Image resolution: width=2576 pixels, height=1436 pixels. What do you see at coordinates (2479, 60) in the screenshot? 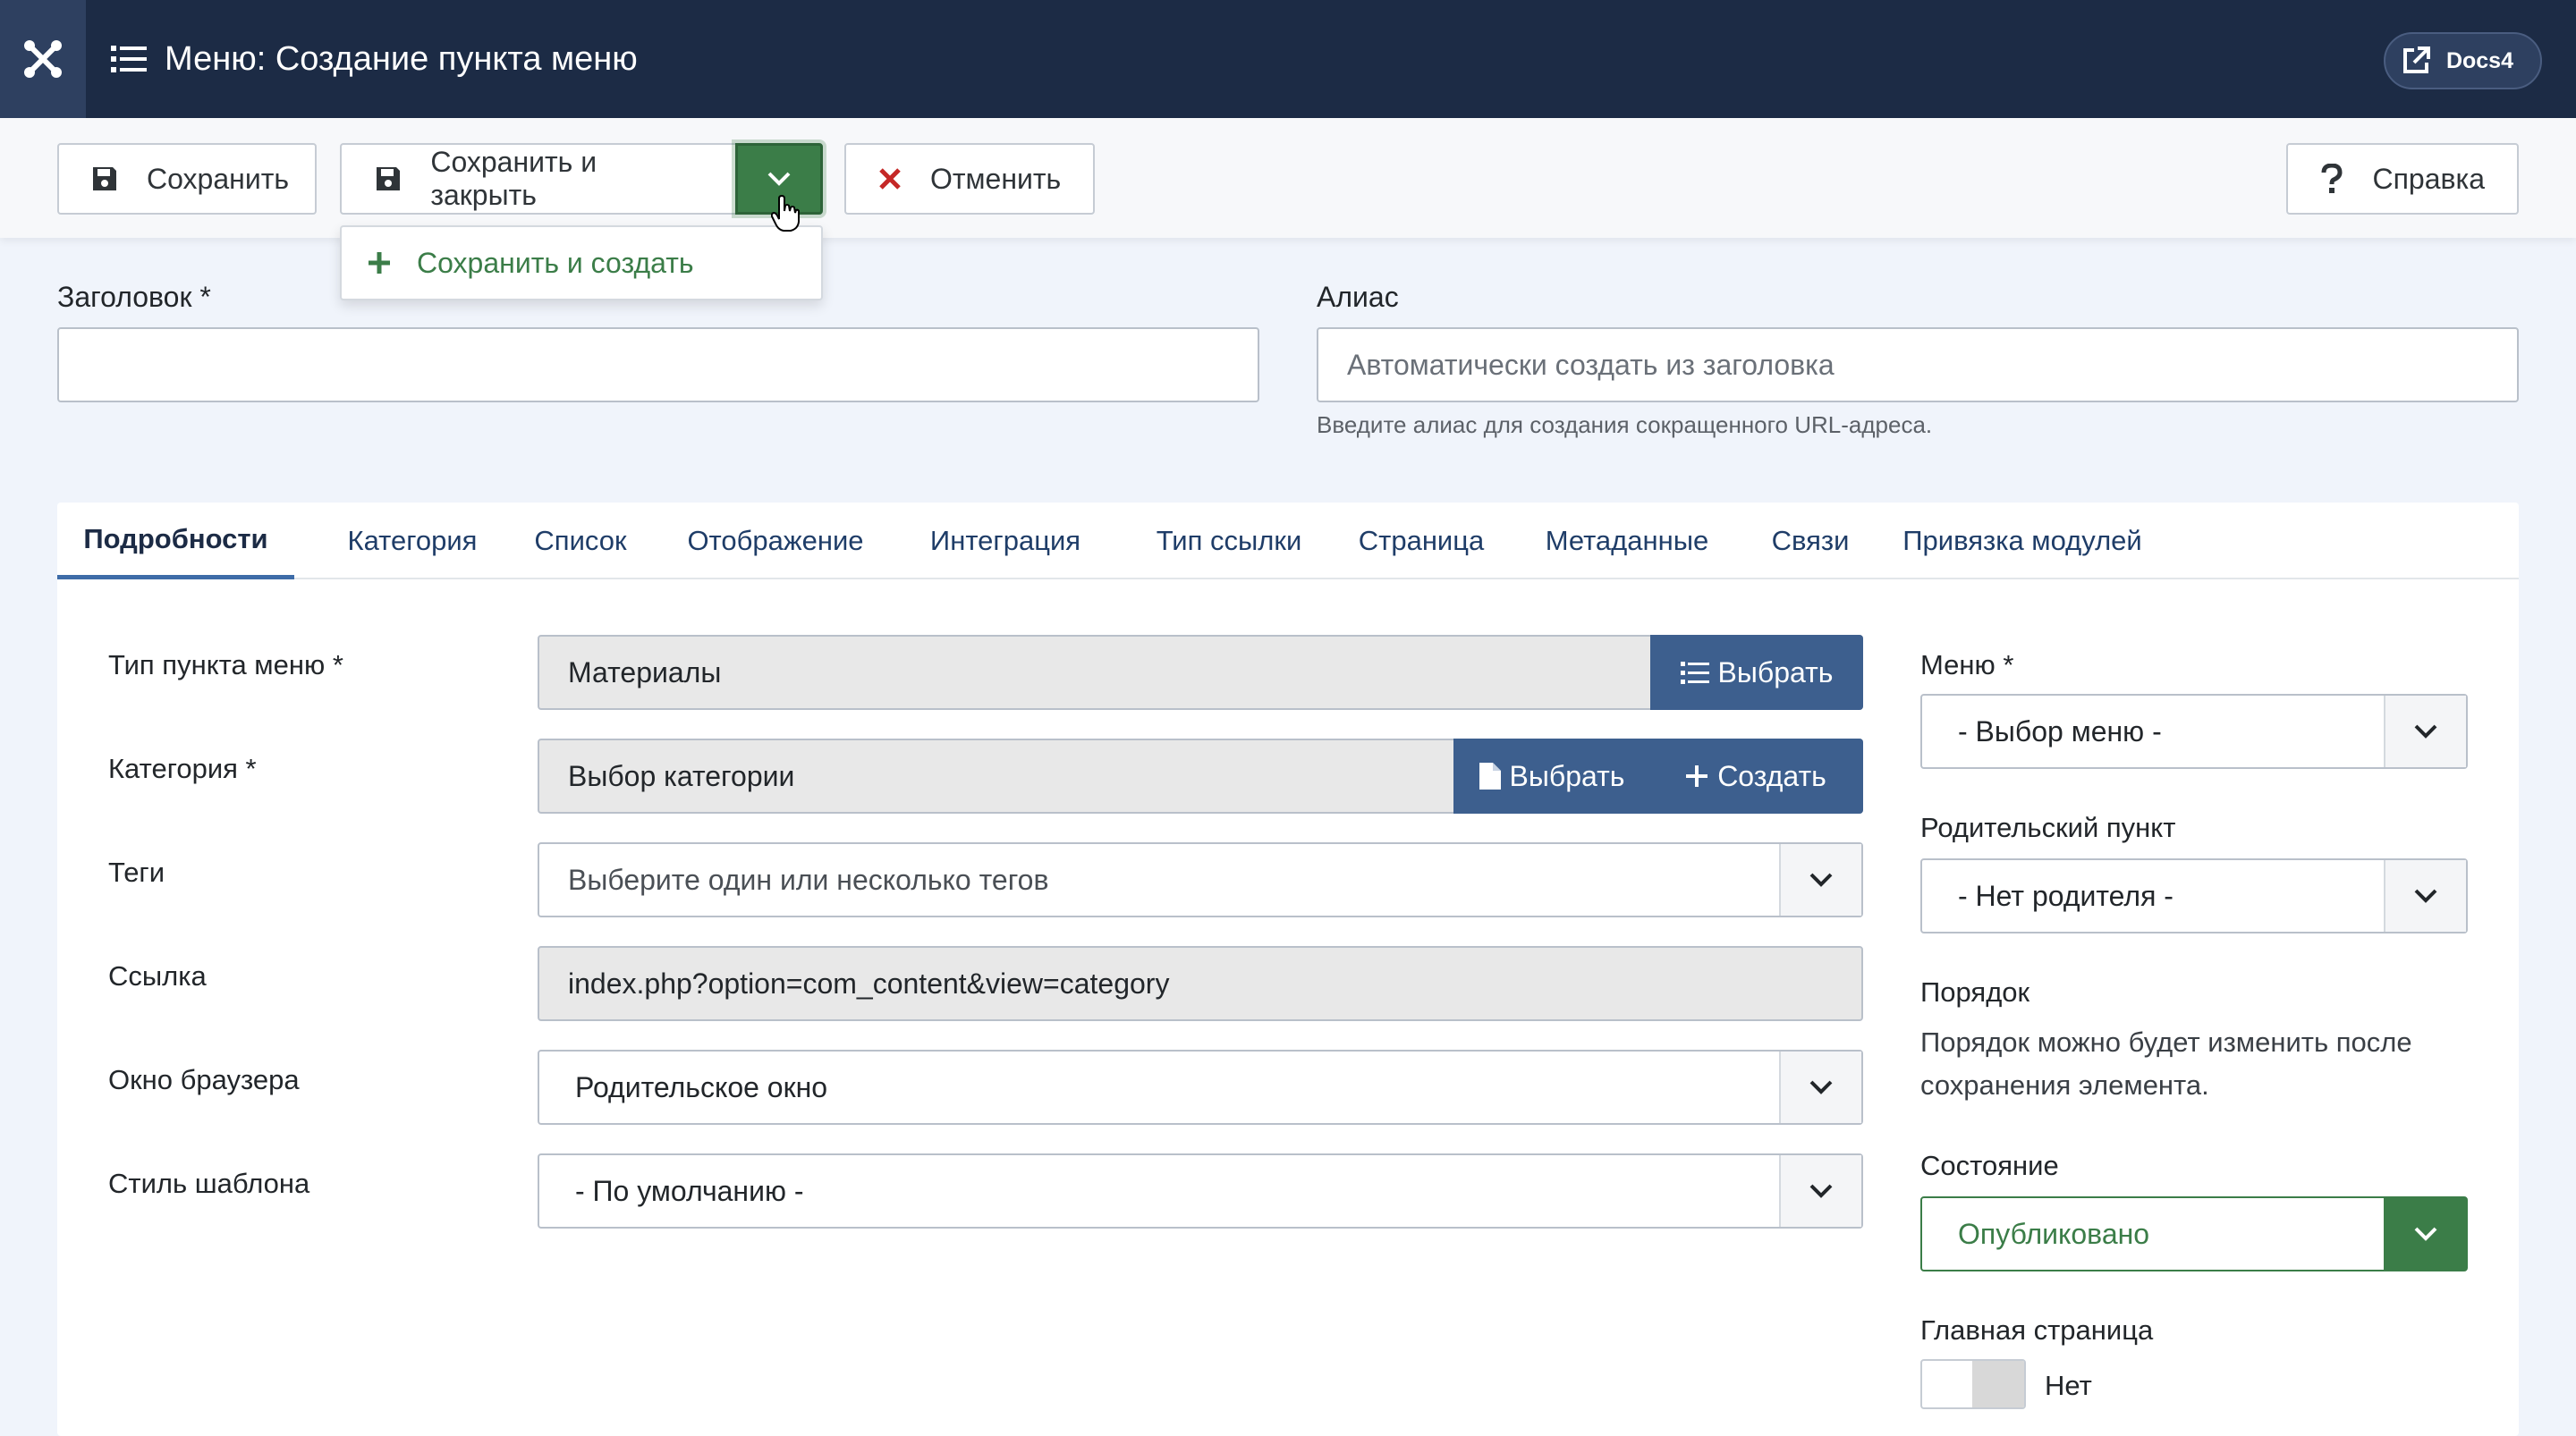
I see `site-link-label: Docs4` at bounding box center [2479, 60].